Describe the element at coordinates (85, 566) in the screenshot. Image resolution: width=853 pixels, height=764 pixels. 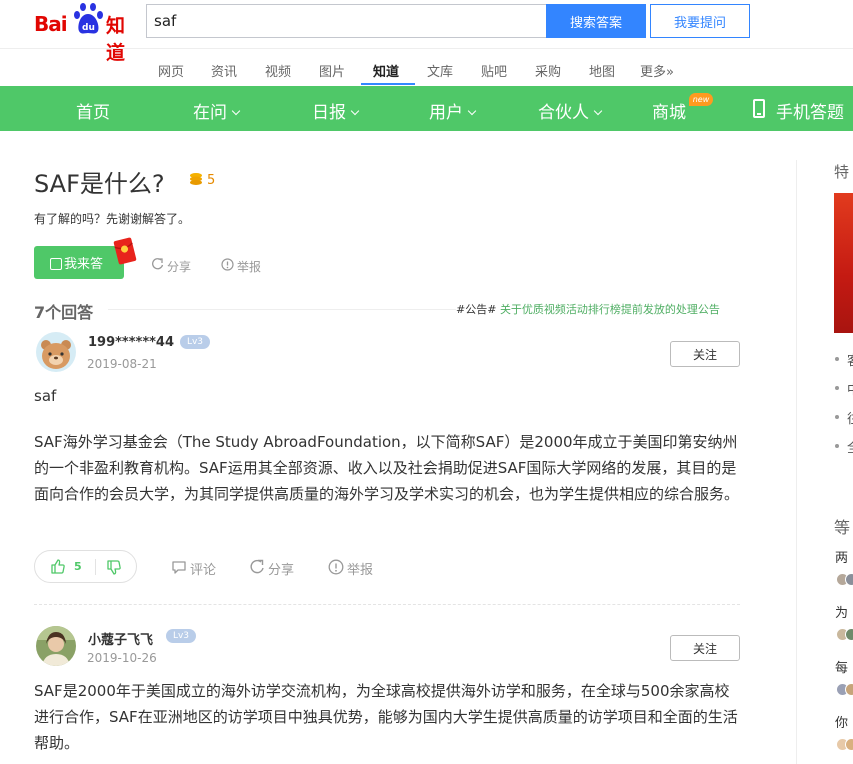
I see `vote-box: 5` at that location.